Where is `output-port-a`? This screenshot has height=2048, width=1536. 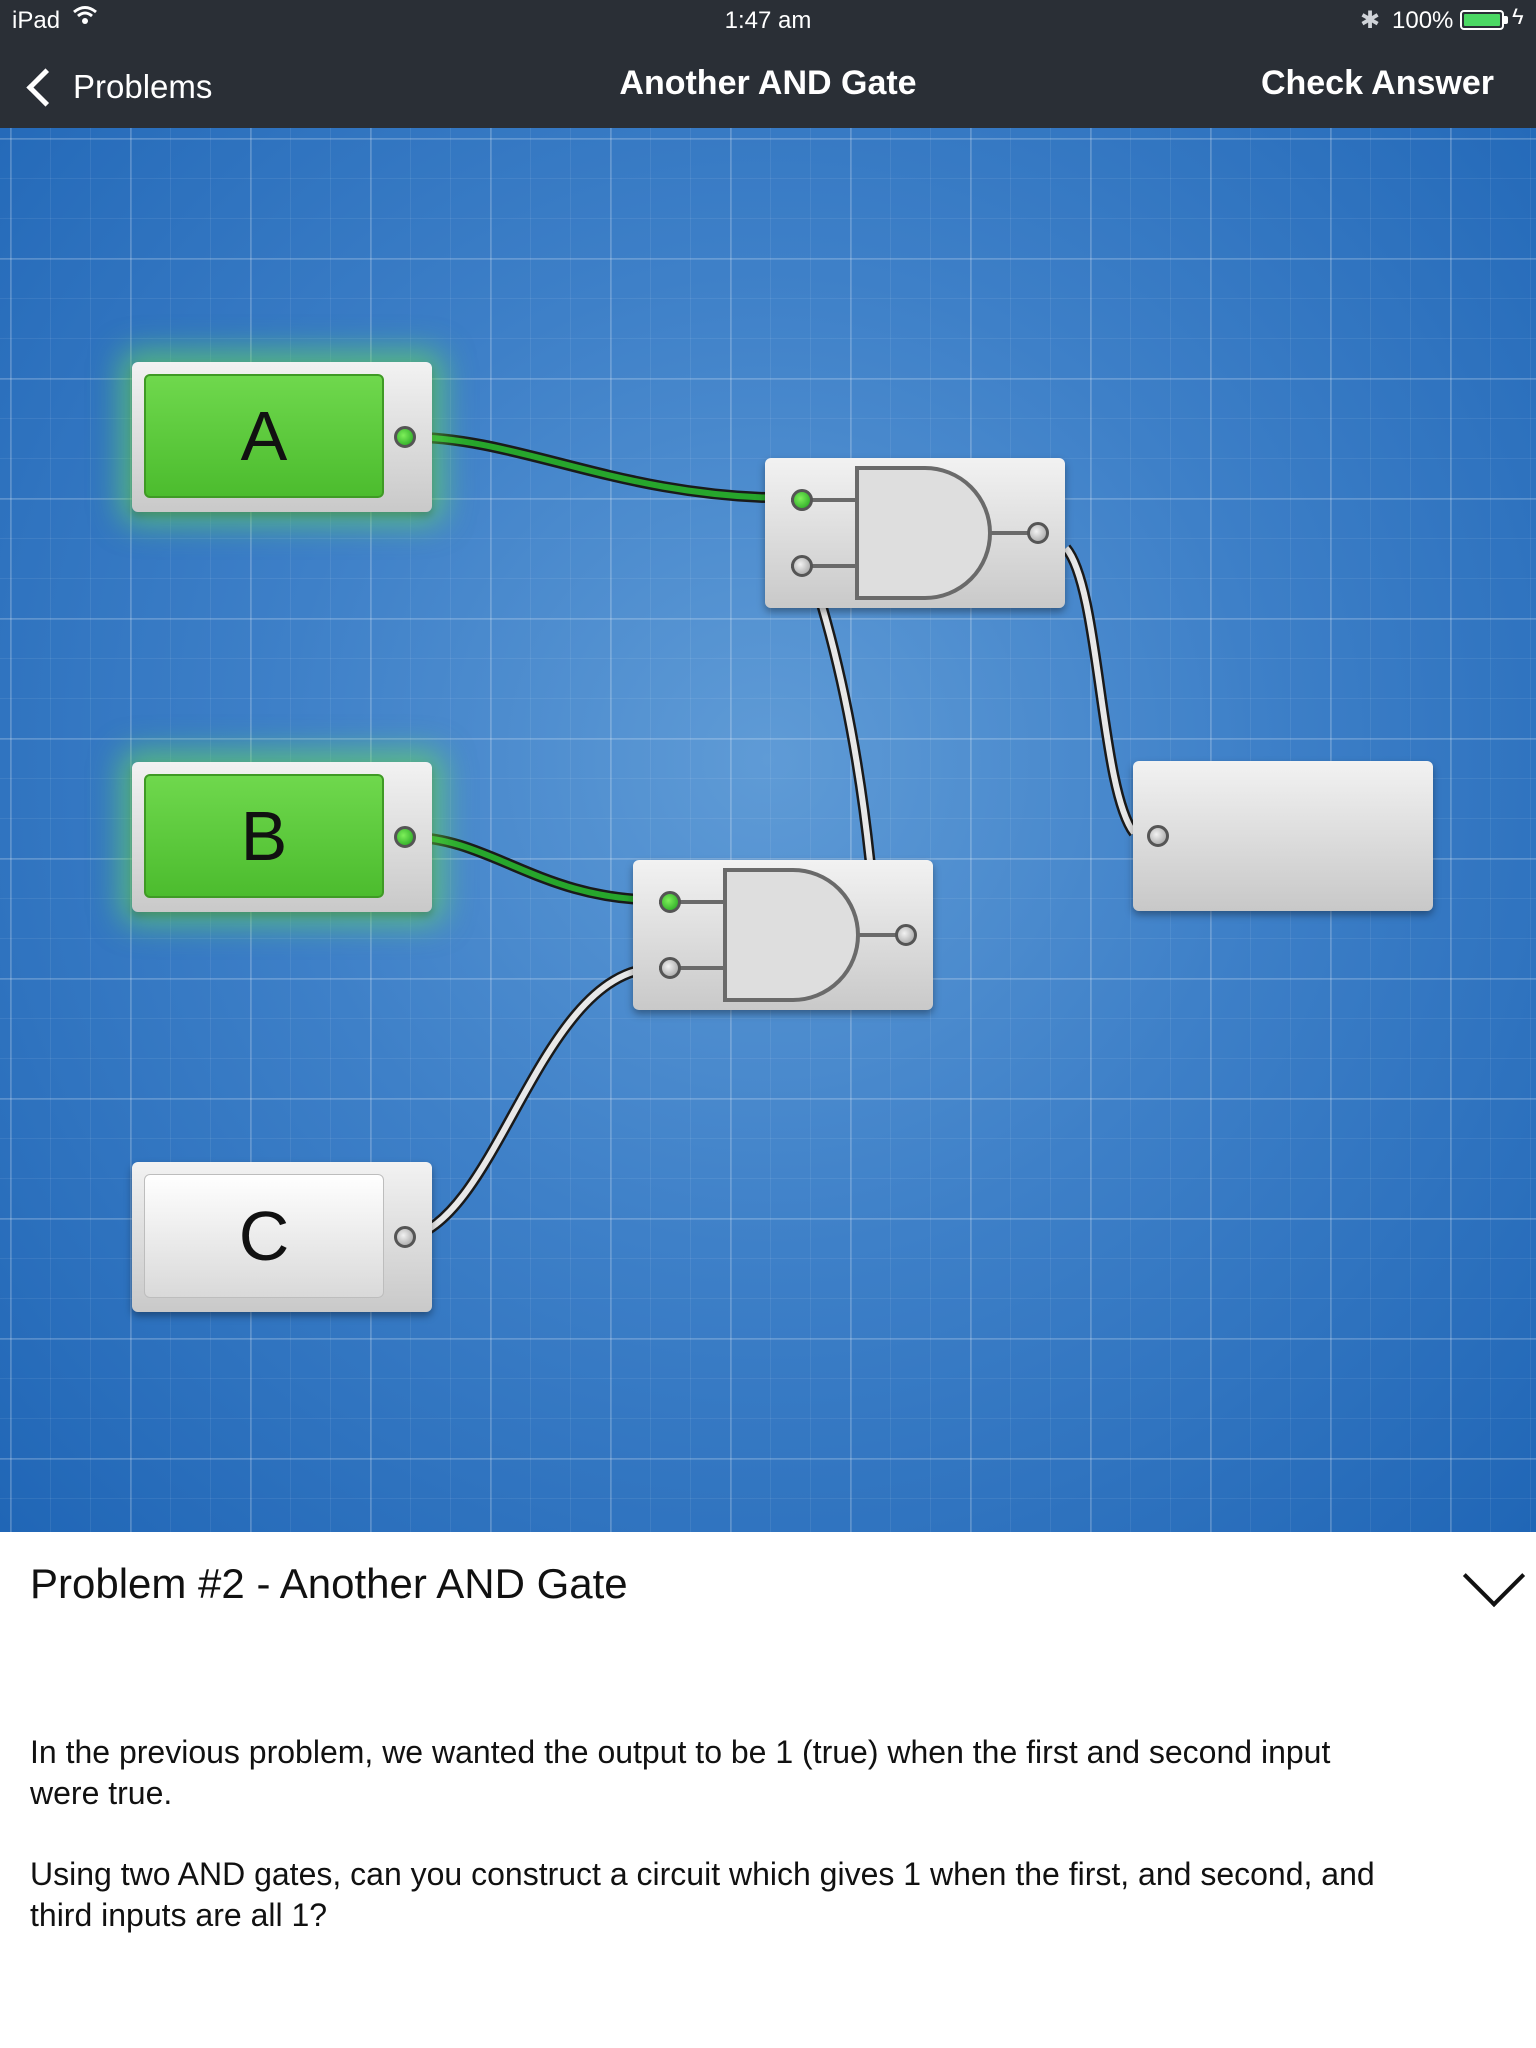
output-port-a is located at coordinates (405, 437).